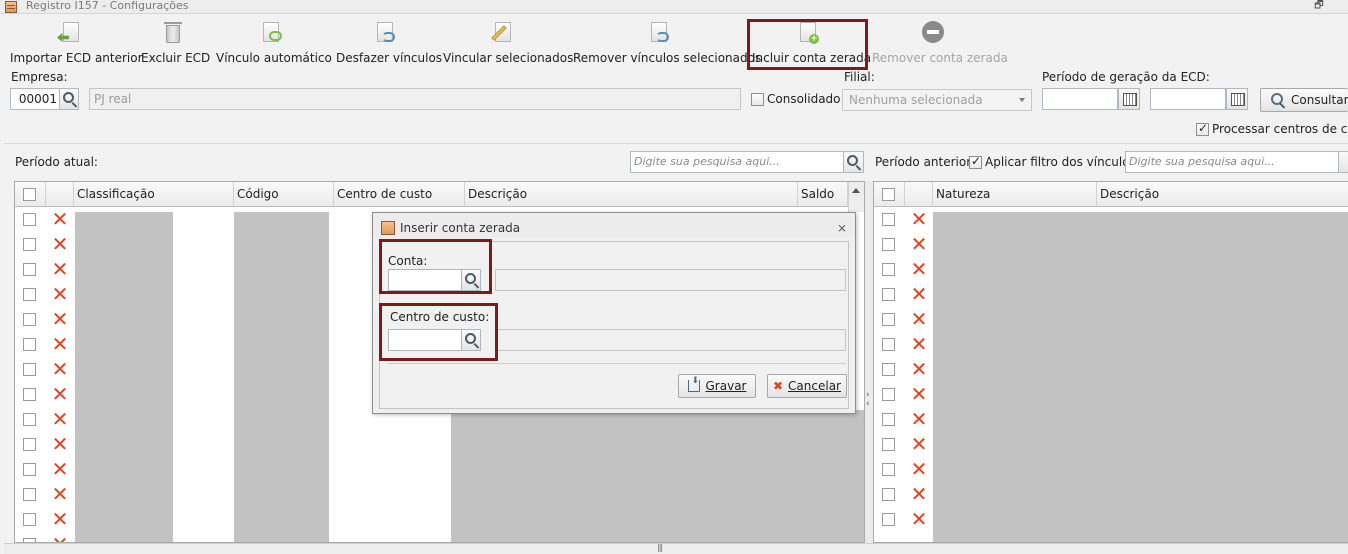 This screenshot has height=554, width=1348. What do you see at coordinates (508, 42) in the screenshot?
I see `link-selected-button: Vincular selecionados` at bounding box center [508, 42].